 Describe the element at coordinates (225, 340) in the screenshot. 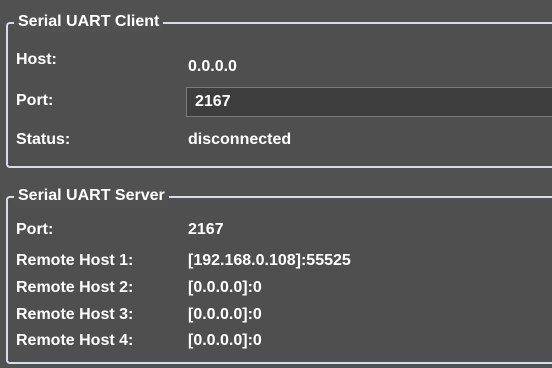

I see `remote-host-4-value: [0.0.0.0]:0` at that location.